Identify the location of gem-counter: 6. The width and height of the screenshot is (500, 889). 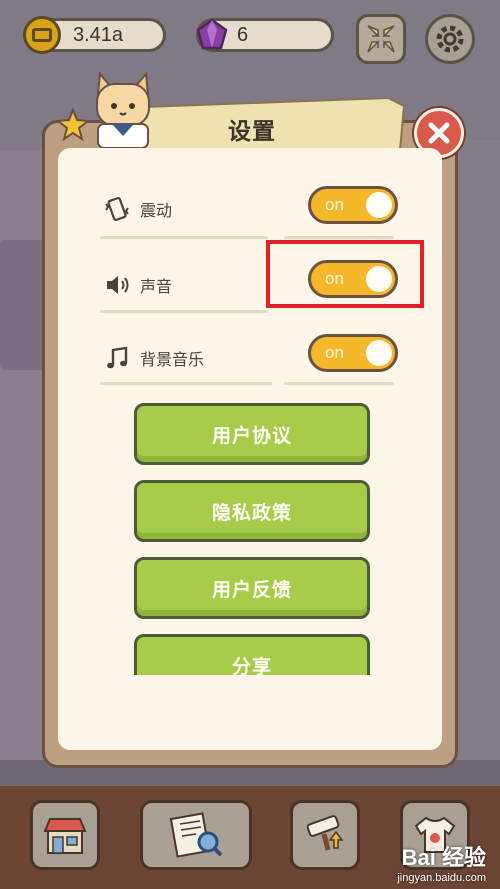
(265, 35).